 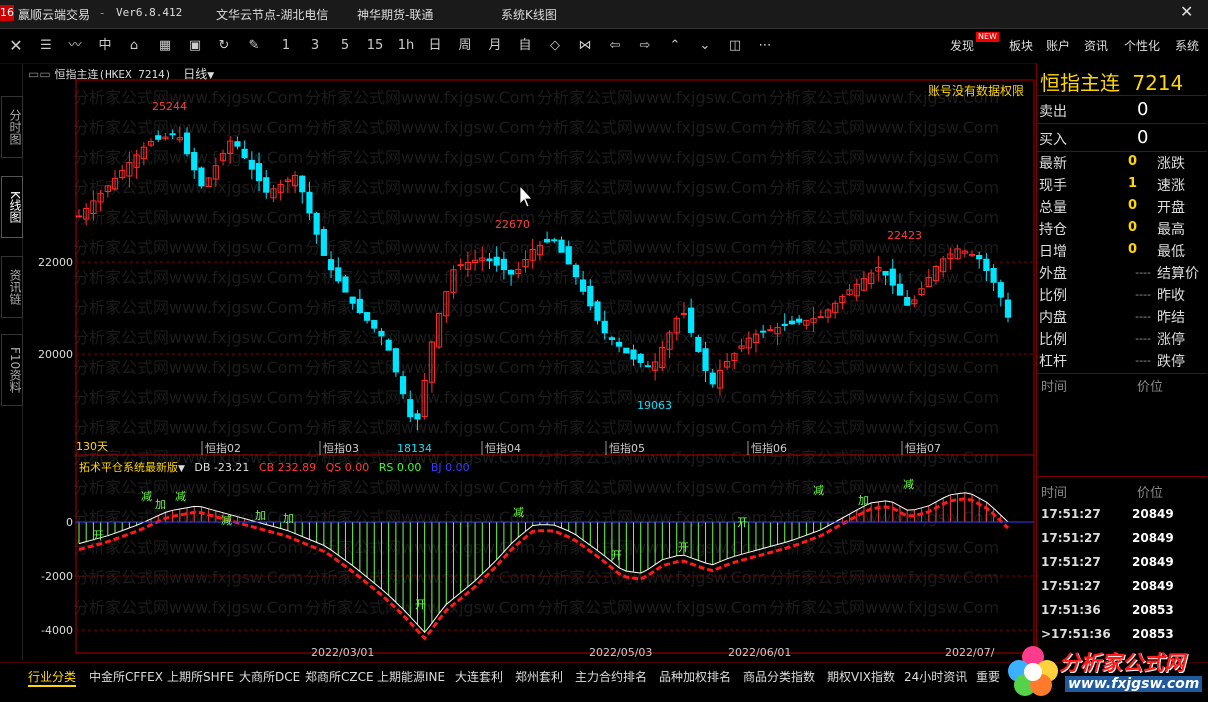 I want to click on new-badge: NEW, so click(x=987, y=37).